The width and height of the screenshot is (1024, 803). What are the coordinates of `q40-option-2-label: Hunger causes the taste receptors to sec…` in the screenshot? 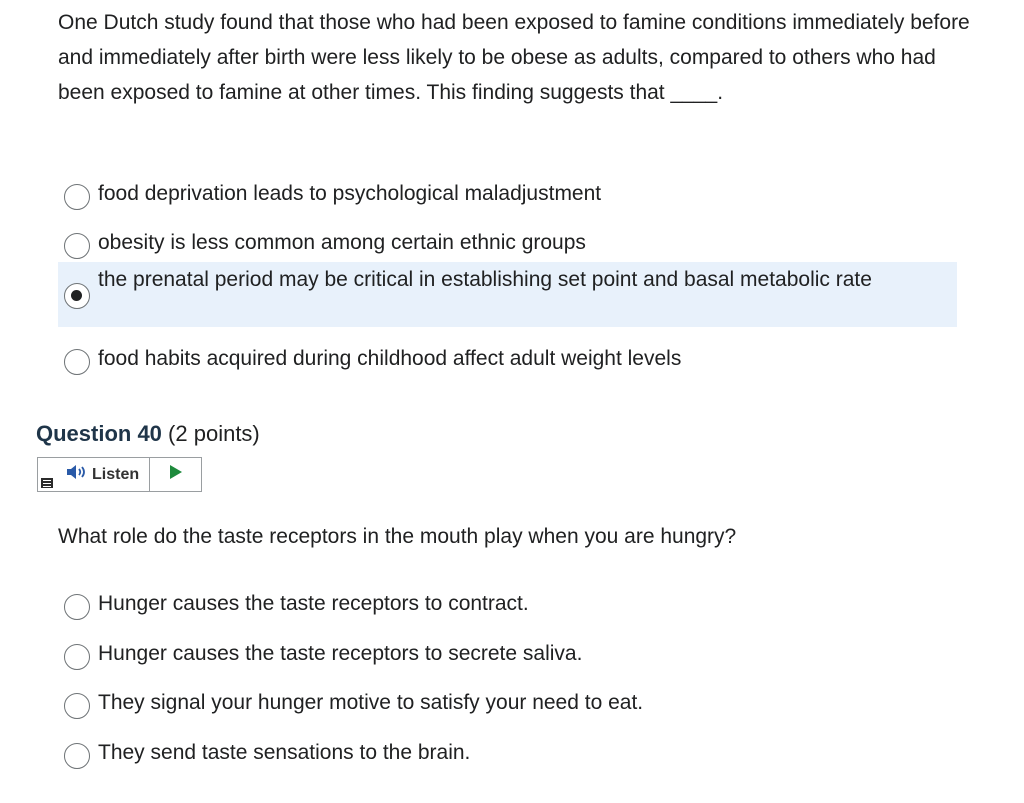 It's located at (340, 653).